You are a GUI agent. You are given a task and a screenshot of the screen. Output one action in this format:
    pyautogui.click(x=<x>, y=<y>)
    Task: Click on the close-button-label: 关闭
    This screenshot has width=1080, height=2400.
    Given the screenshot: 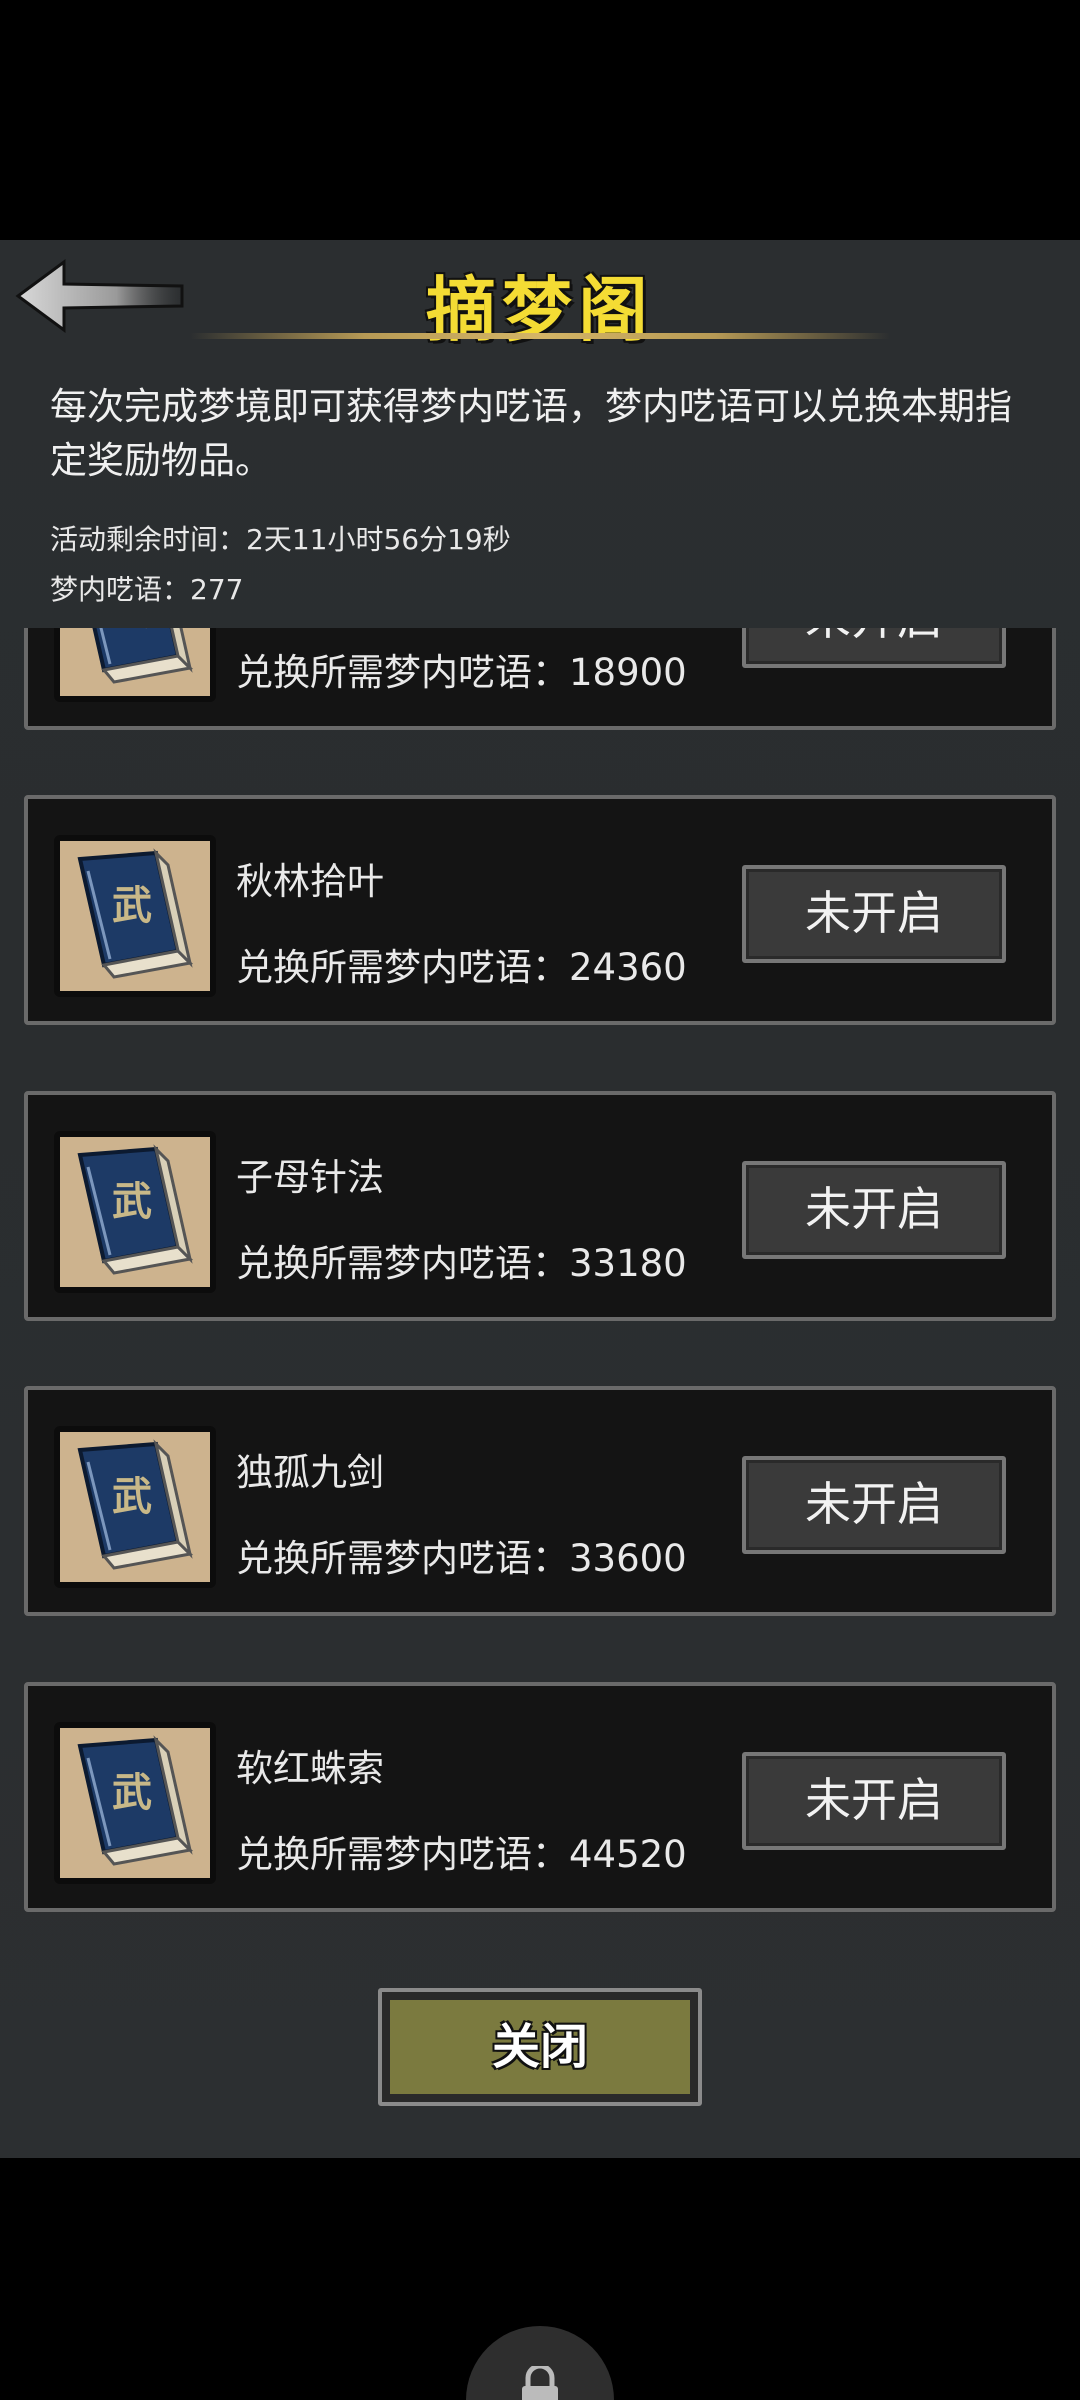 What is the action you would take?
    pyautogui.click(x=540, y=2047)
    